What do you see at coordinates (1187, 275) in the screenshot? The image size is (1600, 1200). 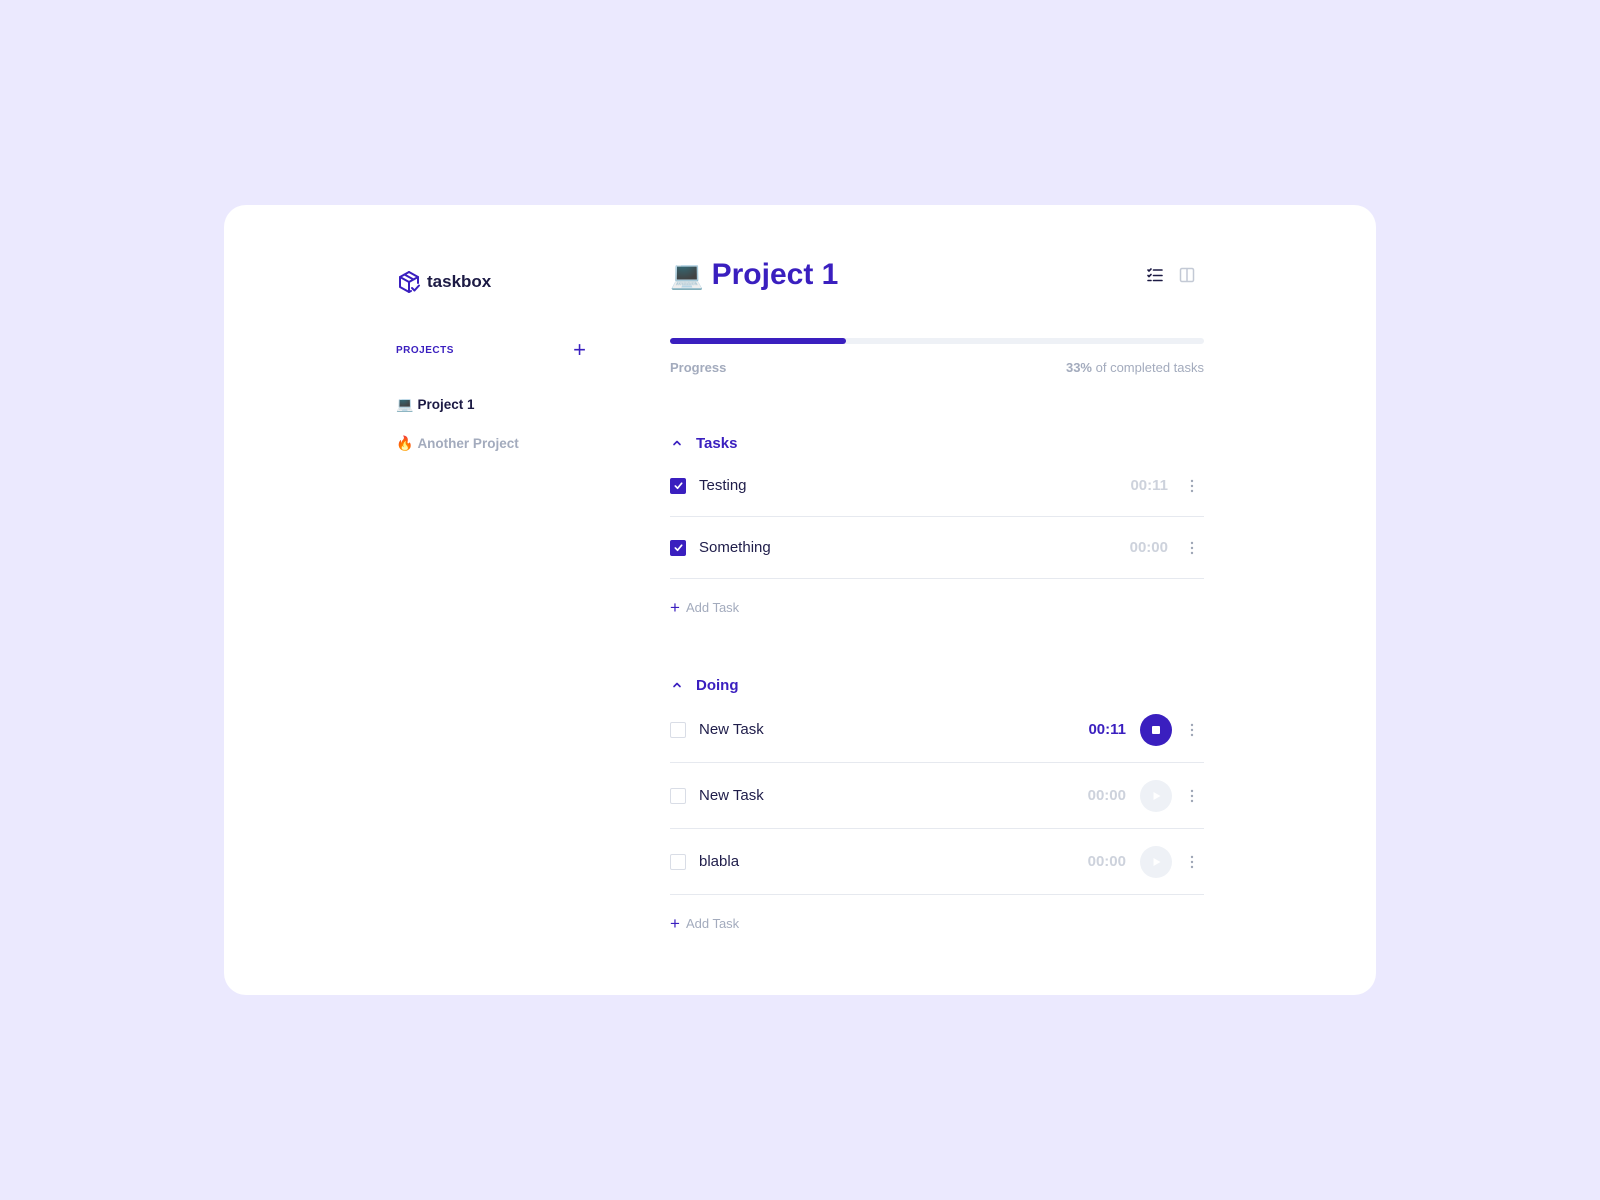 I see `board-view-icon` at bounding box center [1187, 275].